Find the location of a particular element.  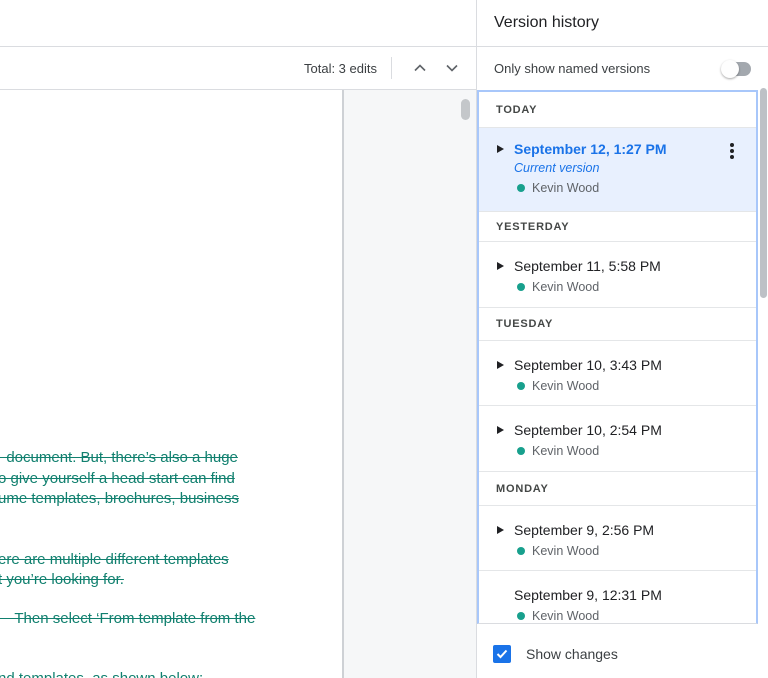

version-item: September 11, 5:58 PM Kevin Wood is located at coordinates (617, 275).